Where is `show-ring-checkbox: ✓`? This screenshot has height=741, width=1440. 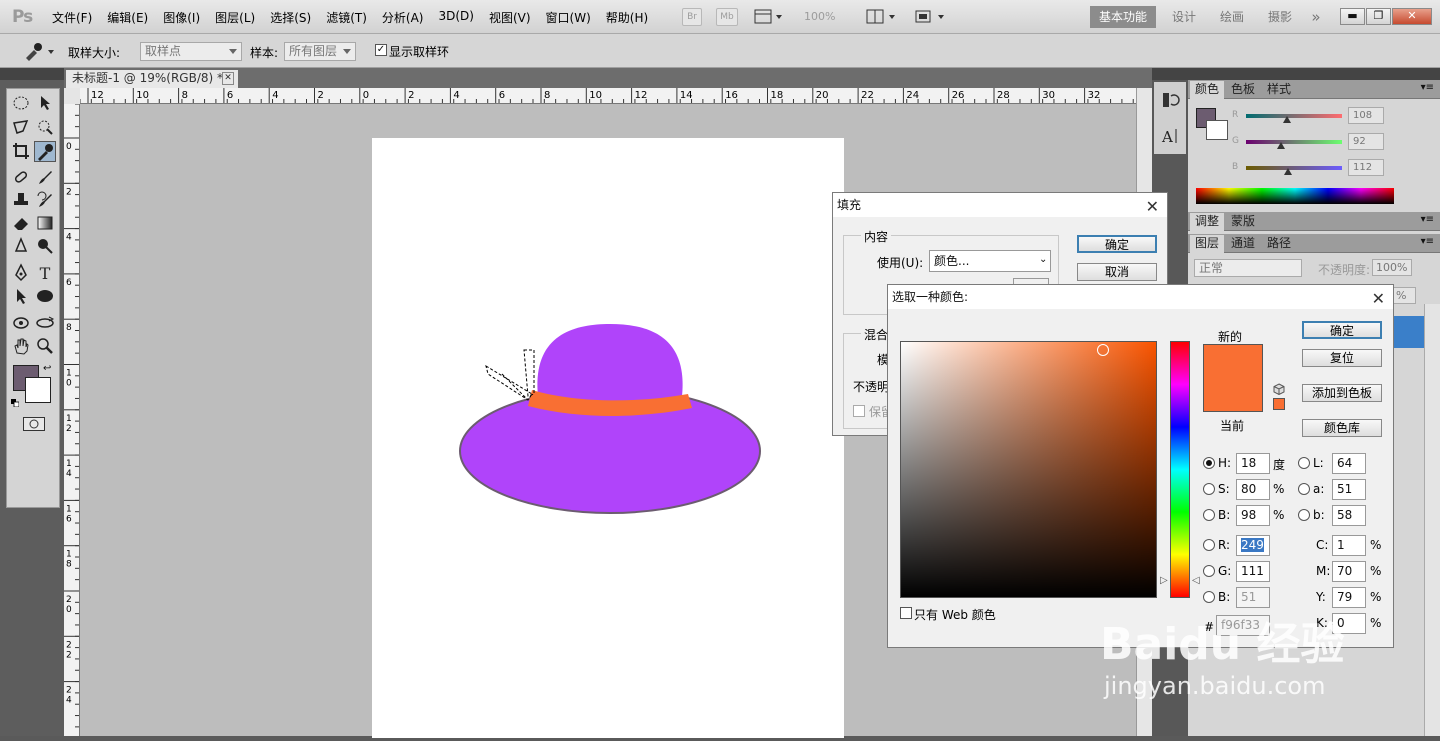
show-ring-checkbox: ✓ is located at coordinates (381, 50).